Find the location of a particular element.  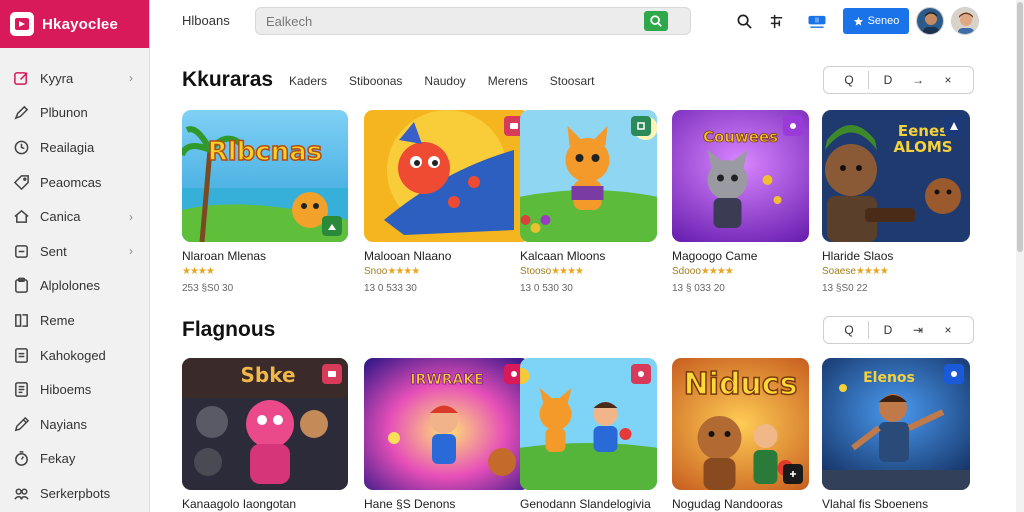

game-card: Rlbcnas Nlaroan Mlenas ★★★★ 253 §S0 30 is located at coordinates (265, 202).